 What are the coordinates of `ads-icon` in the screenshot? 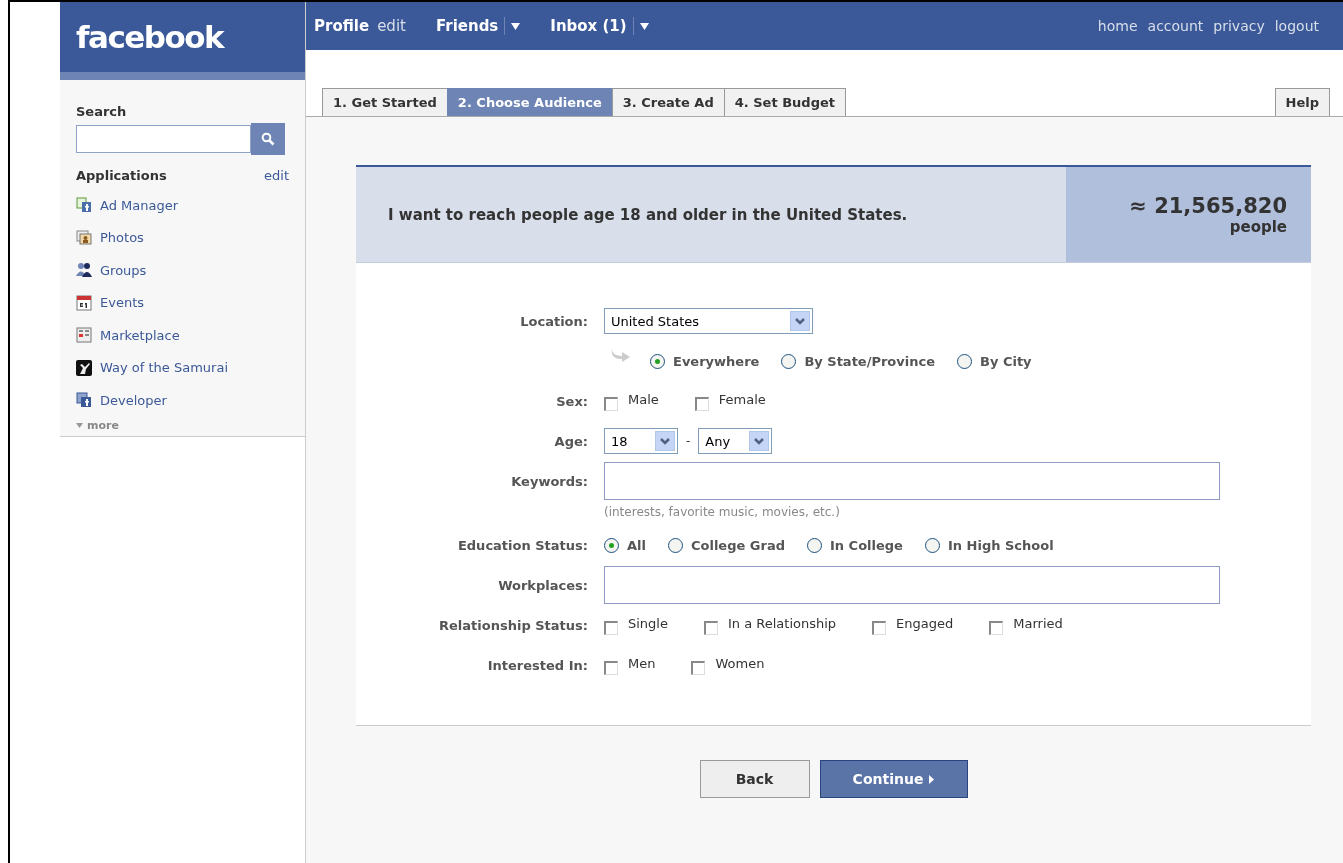 It's located at (84, 205).